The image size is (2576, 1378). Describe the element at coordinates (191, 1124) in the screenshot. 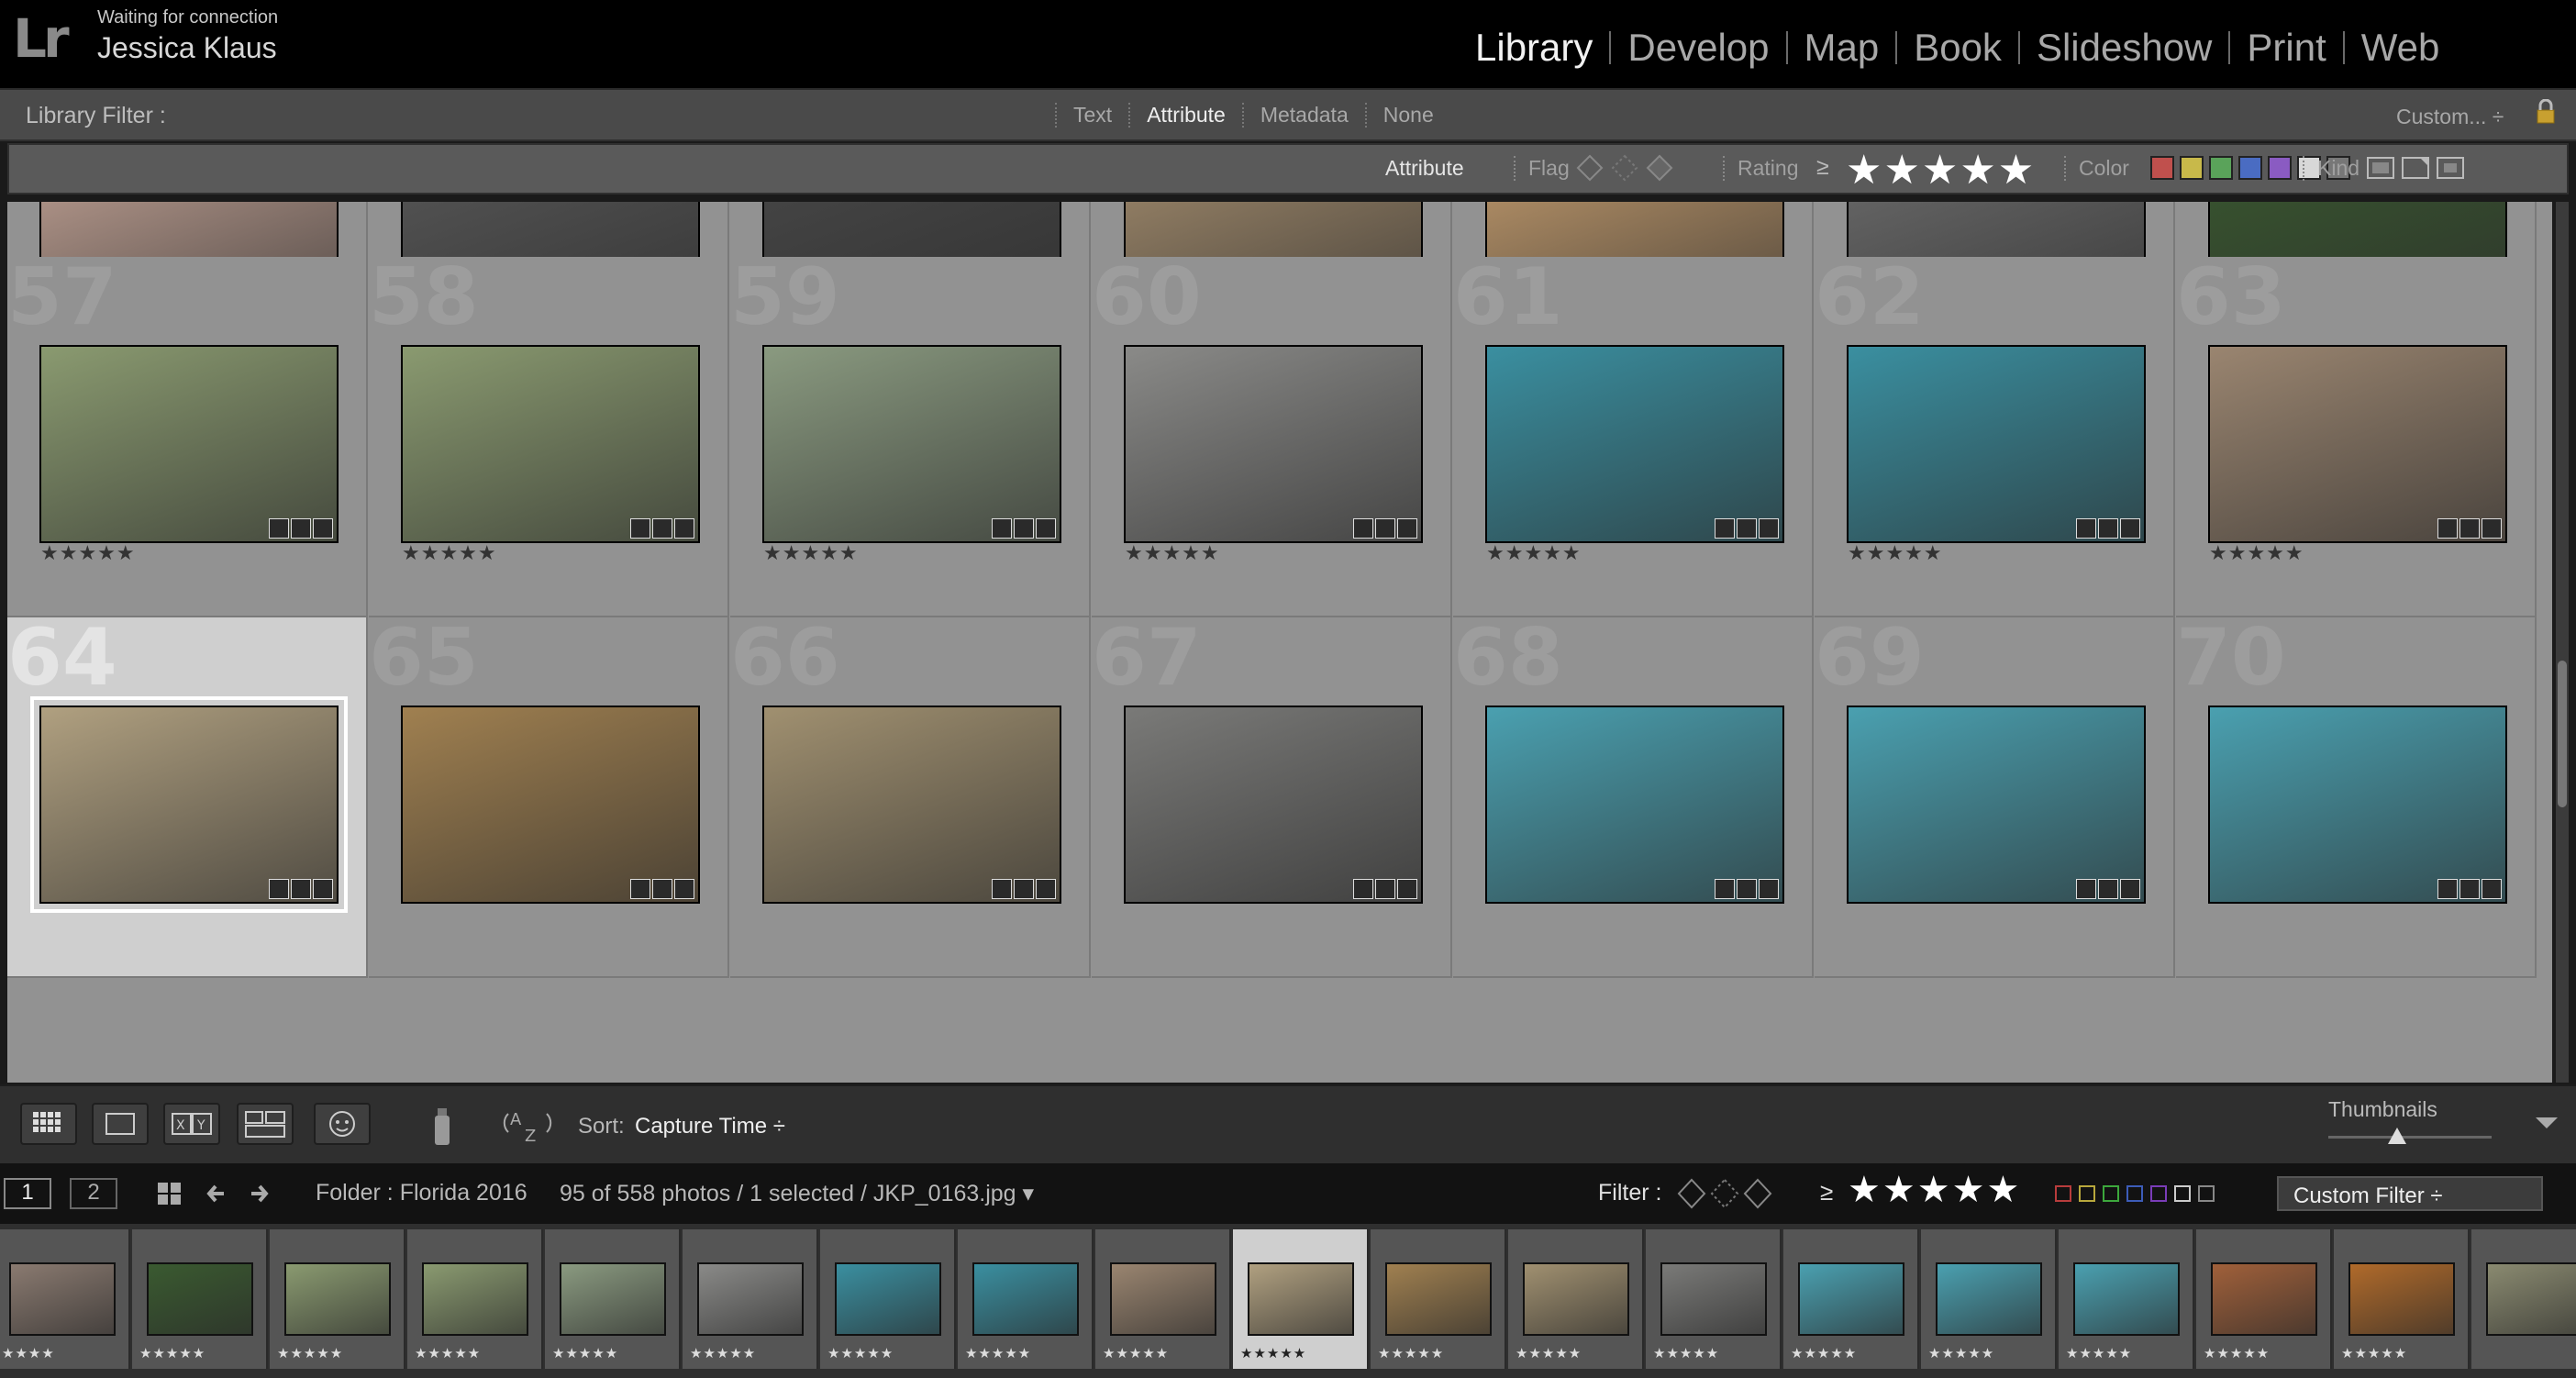

I see `compare-view-button: XY` at that location.